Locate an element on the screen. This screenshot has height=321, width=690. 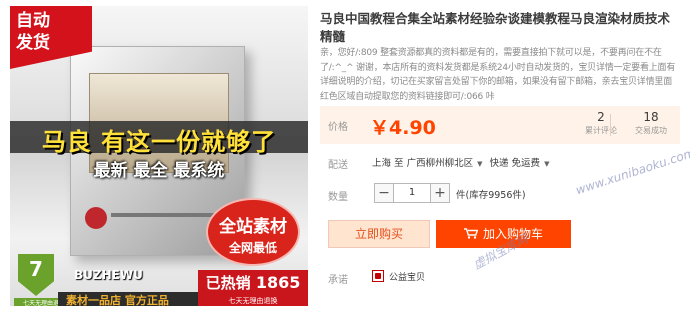
review-count-label: 累计评论 is located at coordinates (601, 130).